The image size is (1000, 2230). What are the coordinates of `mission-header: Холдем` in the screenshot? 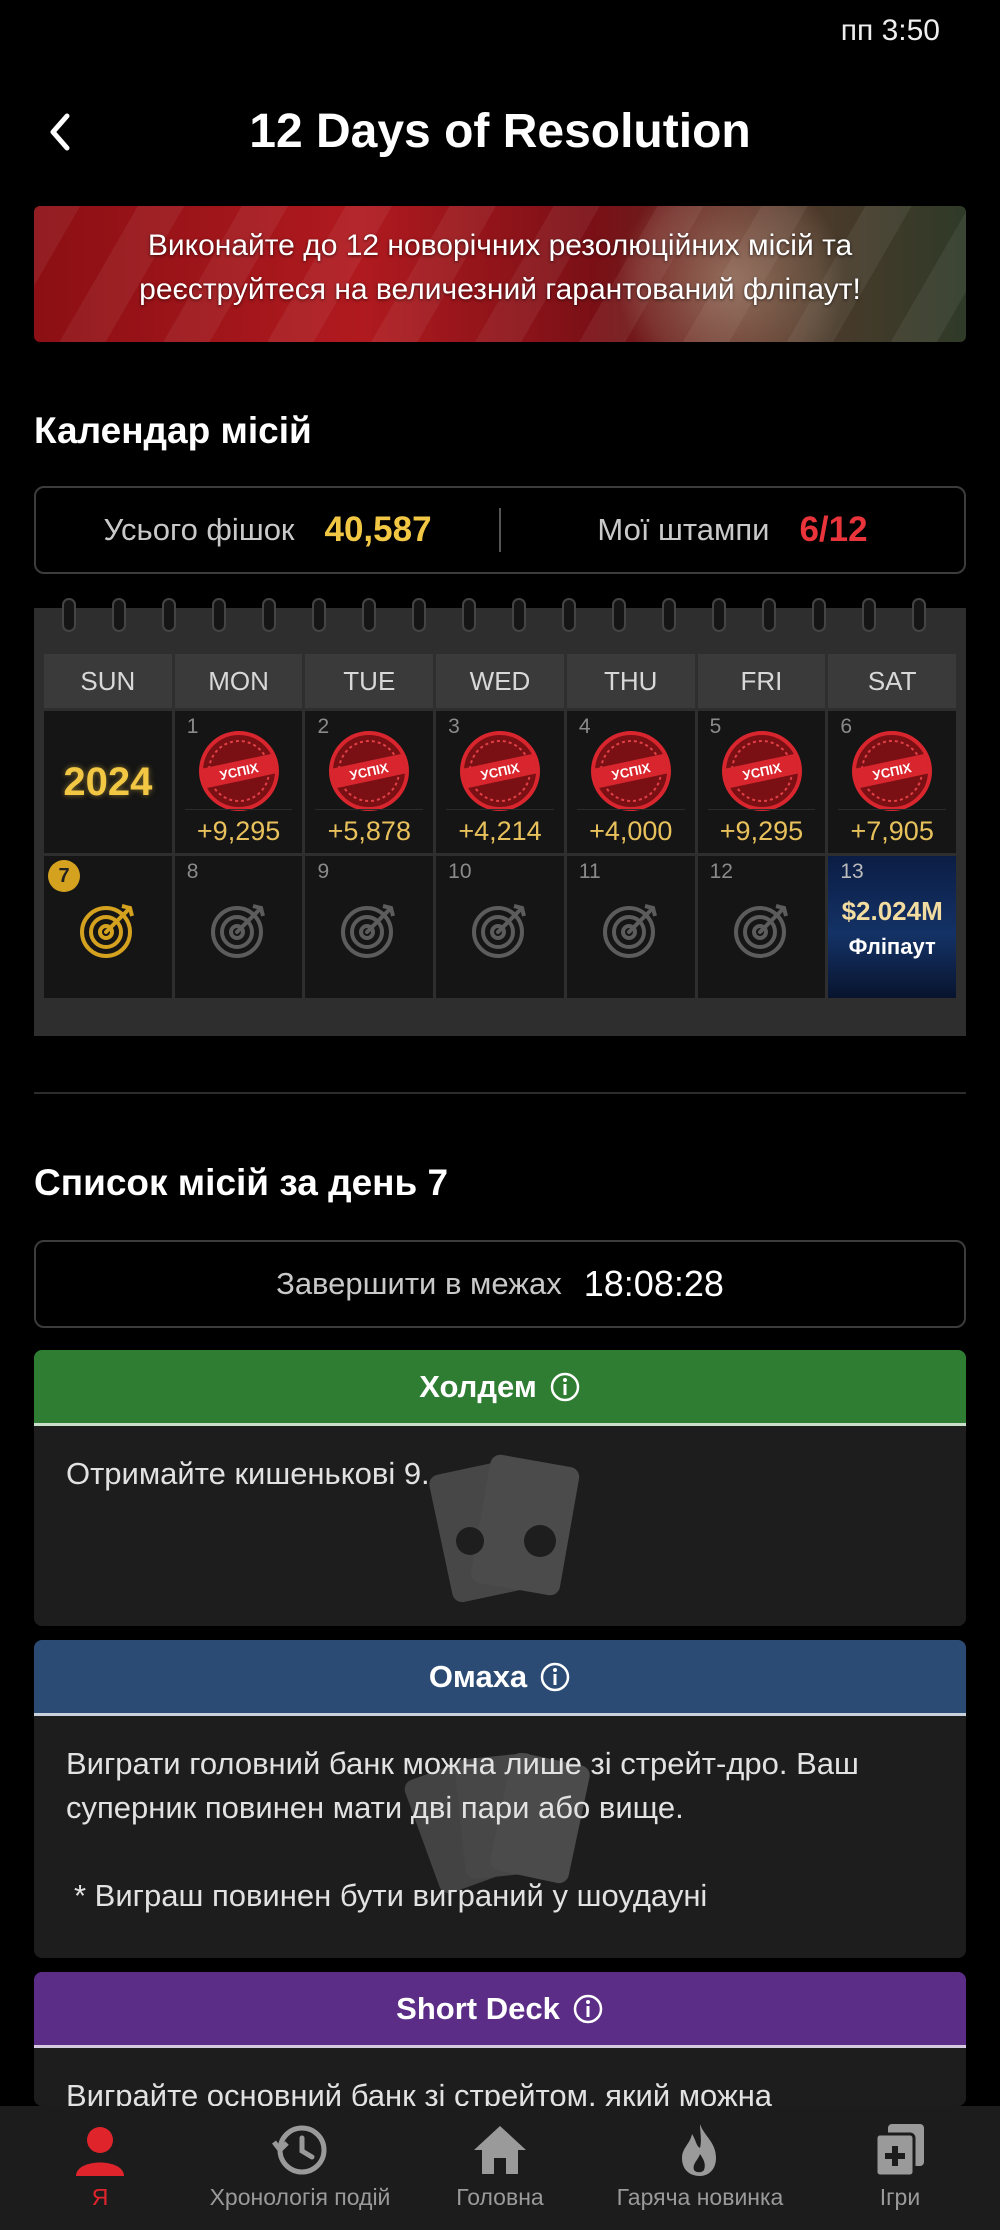 It's located at (500, 1388).